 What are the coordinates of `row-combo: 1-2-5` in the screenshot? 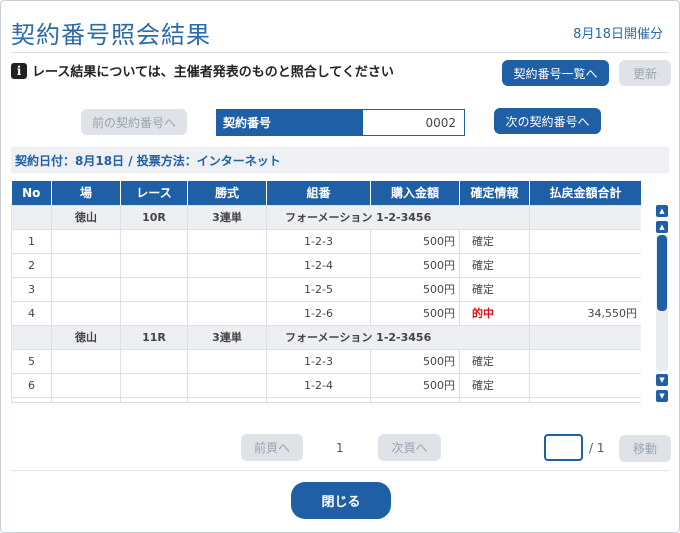 It's located at (318, 289).